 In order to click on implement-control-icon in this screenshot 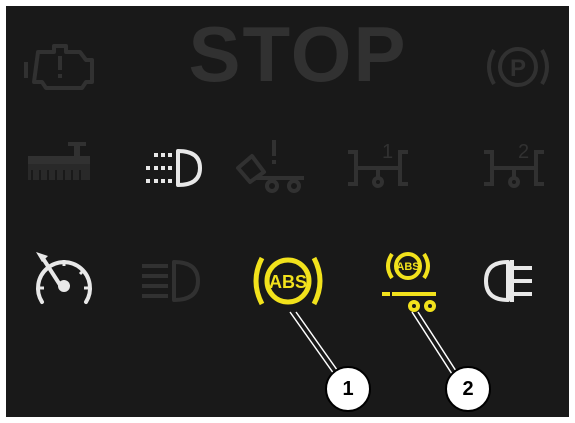, I will do `click(60, 165)`.